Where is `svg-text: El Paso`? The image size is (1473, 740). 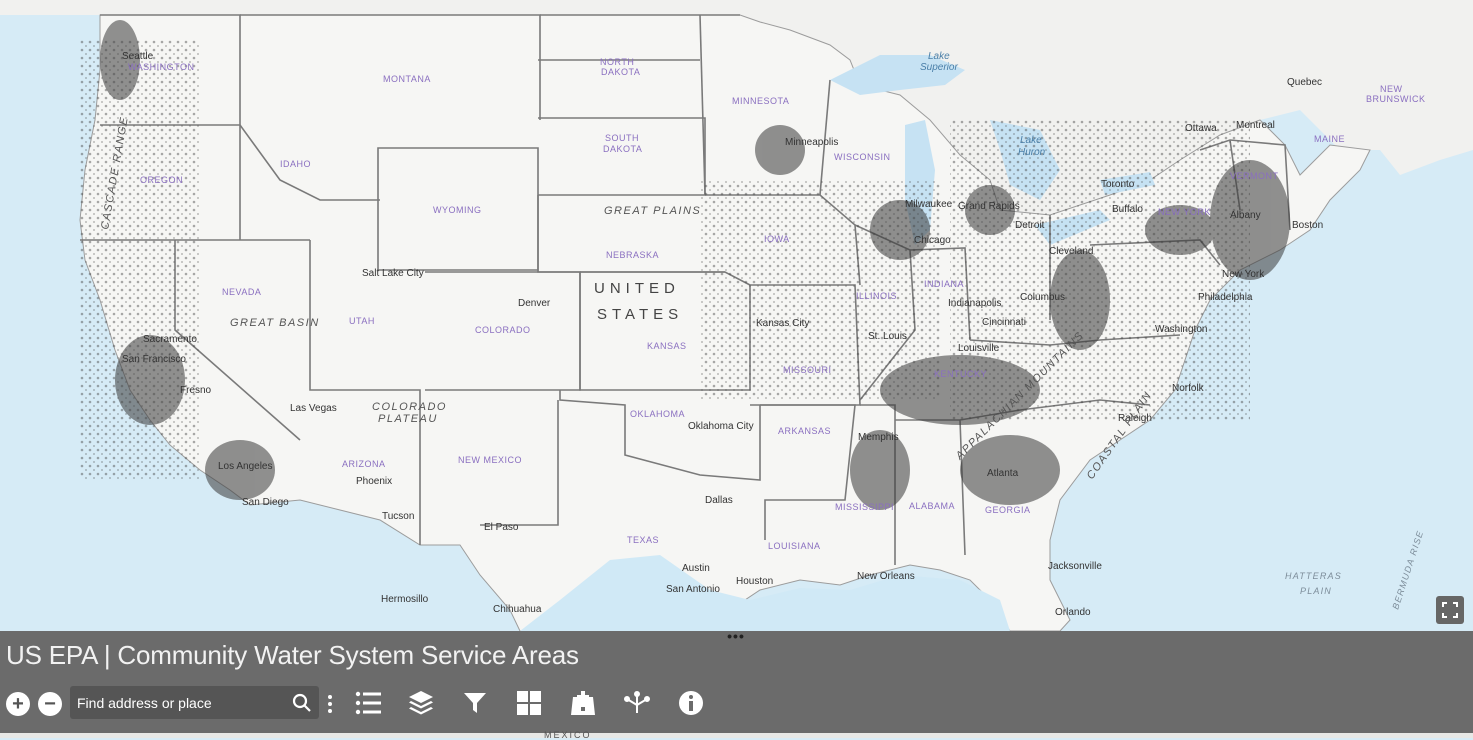 svg-text: El Paso is located at coordinates (501, 527).